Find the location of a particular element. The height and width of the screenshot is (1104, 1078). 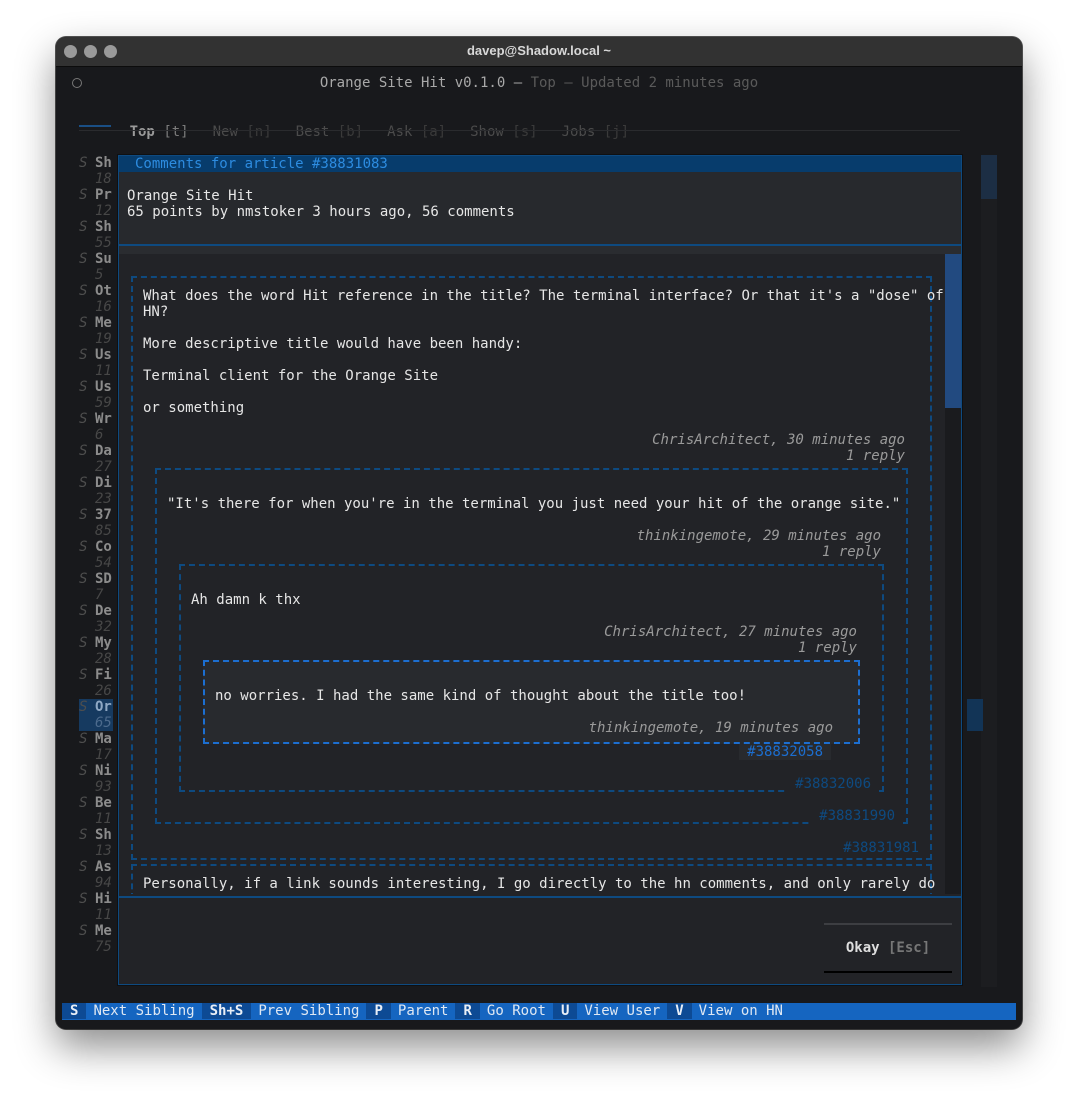

footer-key-view-user: U is located at coordinates (565, 1011).